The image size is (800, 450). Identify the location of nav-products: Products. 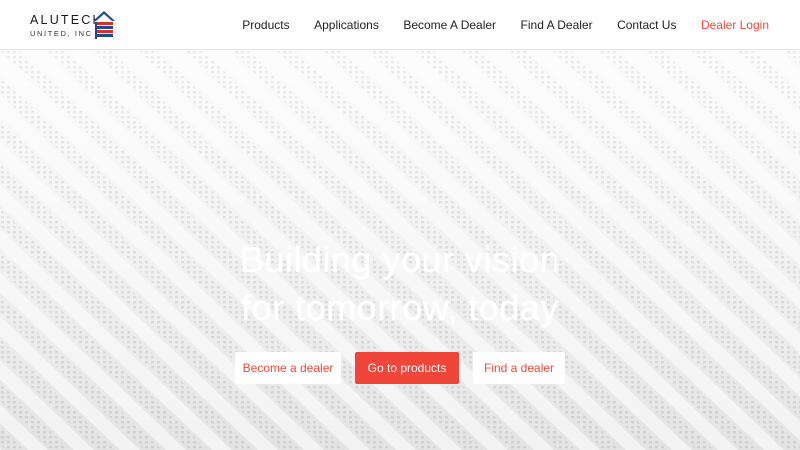
(265, 25).